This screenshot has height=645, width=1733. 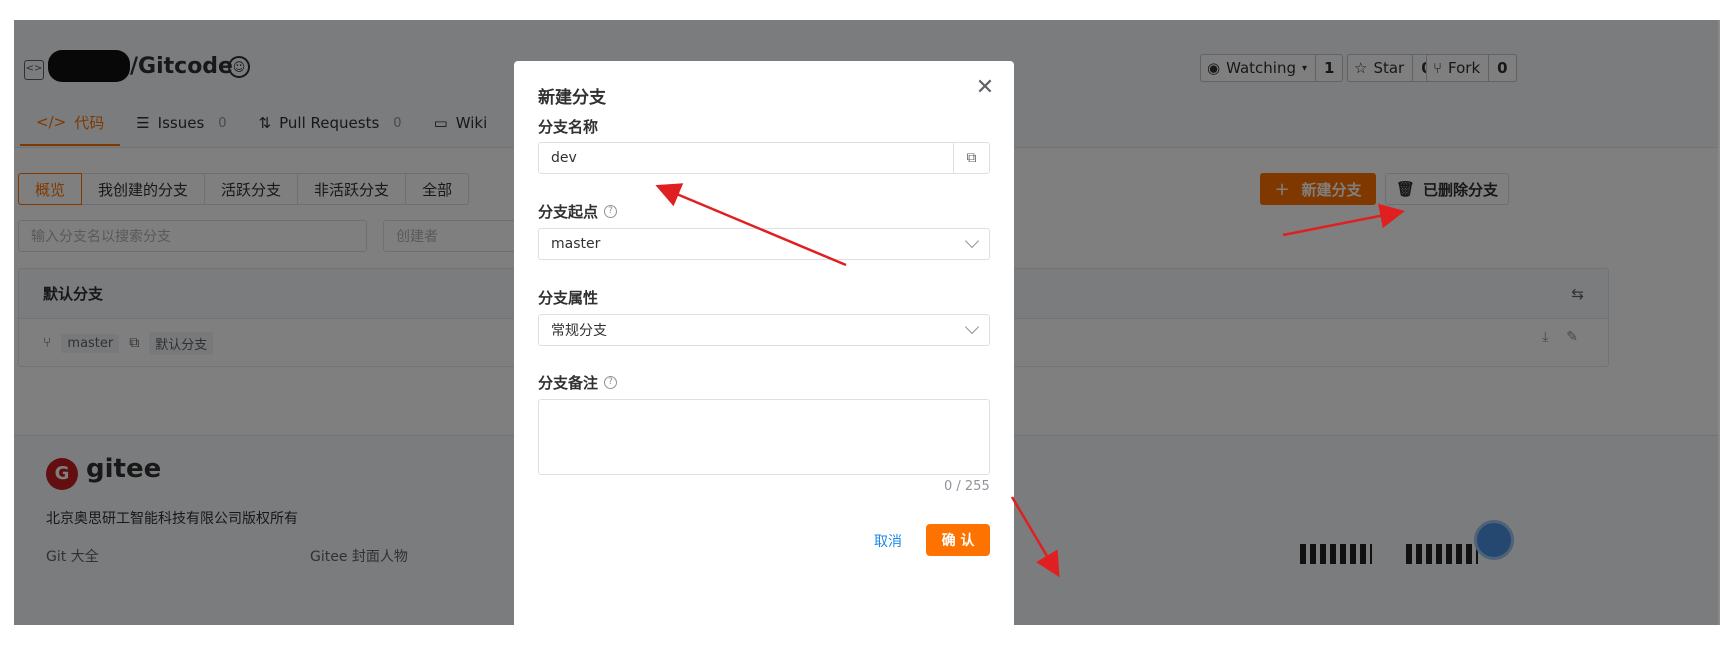 I want to click on dialog-title: 新建分支, so click(x=572, y=98).